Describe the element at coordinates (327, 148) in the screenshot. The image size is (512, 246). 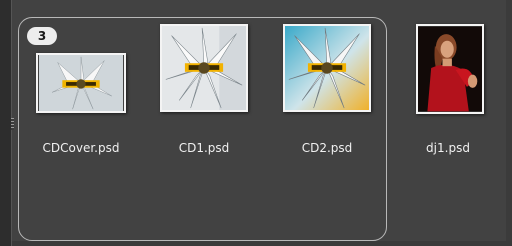
I see `file-name-label: CD2.psd` at that location.